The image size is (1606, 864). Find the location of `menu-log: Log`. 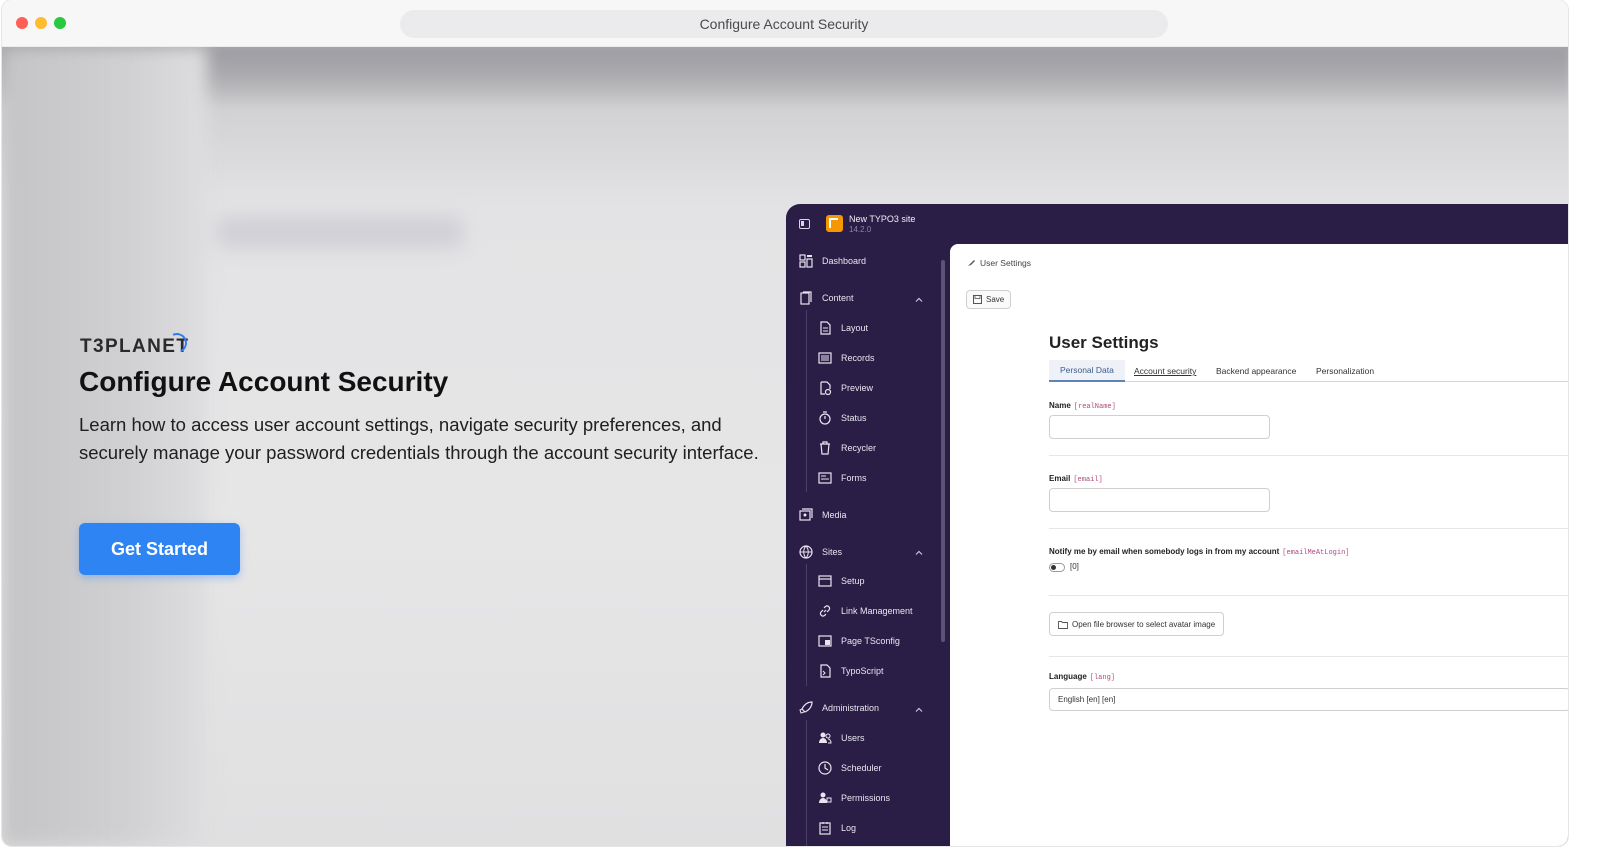

menu-log: Log is located at coordinates (836, 827).